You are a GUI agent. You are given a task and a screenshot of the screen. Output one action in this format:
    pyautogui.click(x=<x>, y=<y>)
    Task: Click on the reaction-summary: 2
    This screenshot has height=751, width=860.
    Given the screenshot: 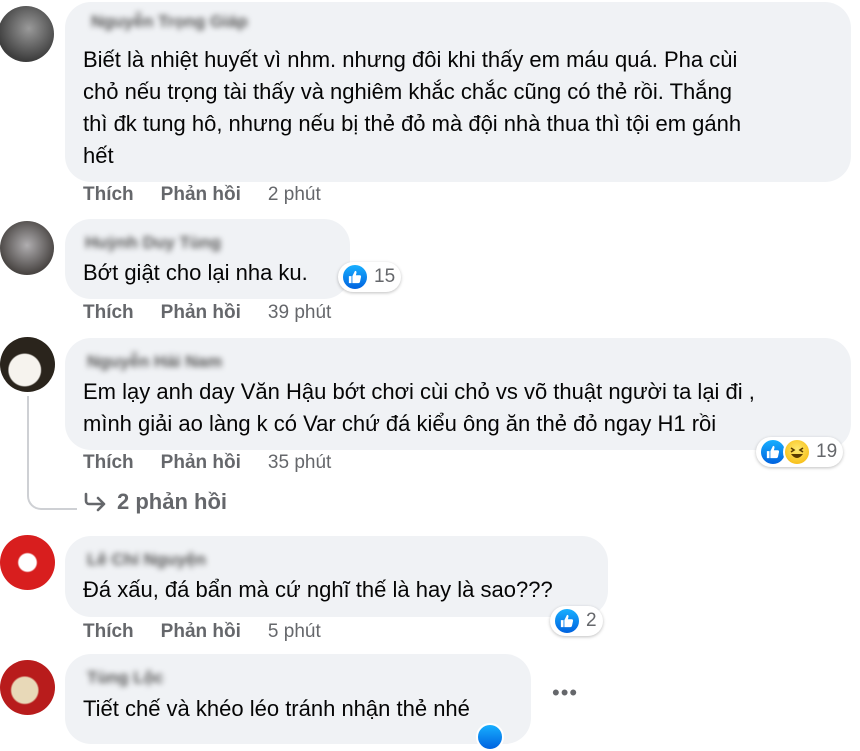 What is the action you would take?
    pyautogui.click(x=576, y=621)
    